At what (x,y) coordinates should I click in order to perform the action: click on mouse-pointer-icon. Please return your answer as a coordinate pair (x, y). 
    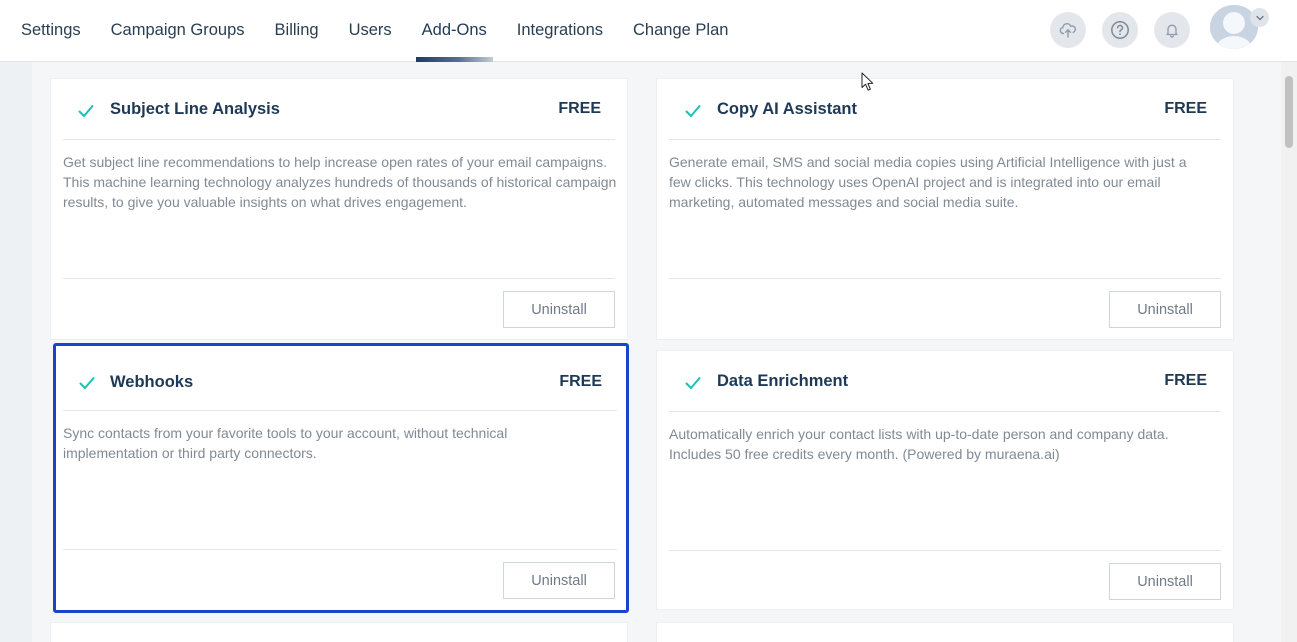
    Looking at the image, I should click on (867, 81).